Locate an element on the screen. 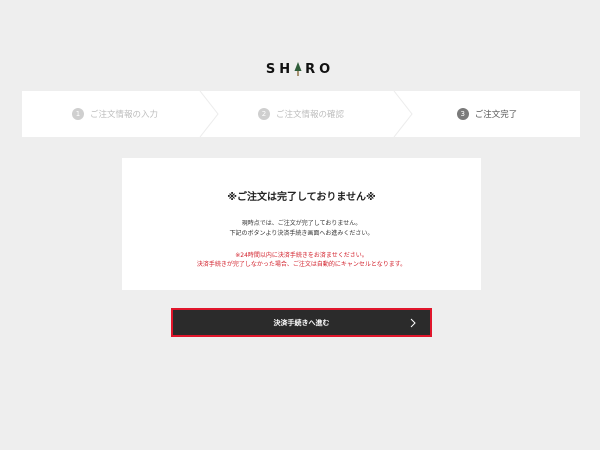 The width and height of the screenshot is (600, 450). step-number: 3 is located at coordinates (462, 114).